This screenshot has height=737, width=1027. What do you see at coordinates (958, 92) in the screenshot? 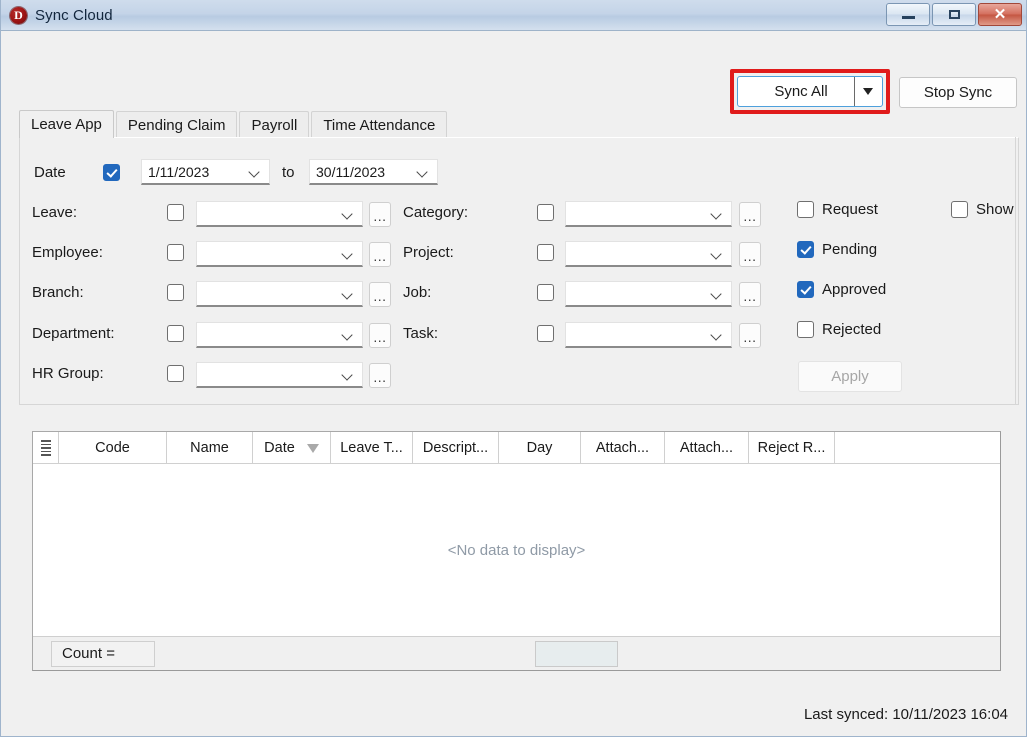
I see `stop-sync-button: Stop Sync` at bounding box center [958, 92].